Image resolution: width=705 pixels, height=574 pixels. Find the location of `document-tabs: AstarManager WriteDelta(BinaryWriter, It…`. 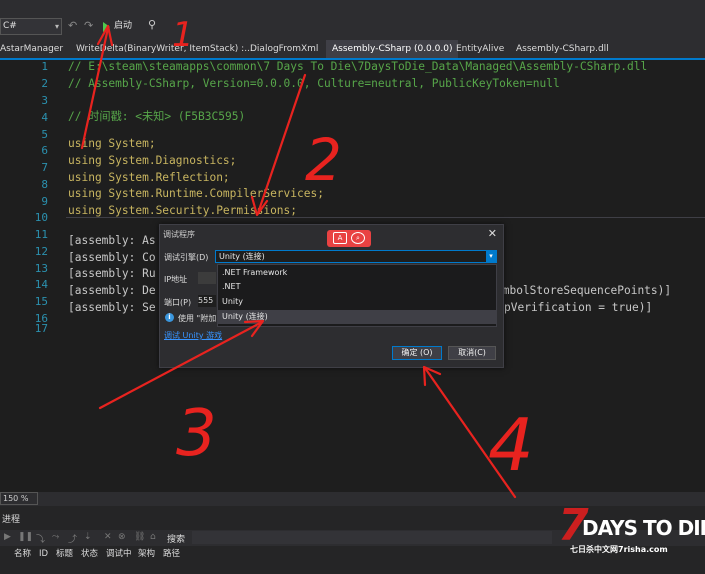

document-tabs: AstarManager WriteDelta(BinaryWriter, It… is located at coordinates (352, 50).